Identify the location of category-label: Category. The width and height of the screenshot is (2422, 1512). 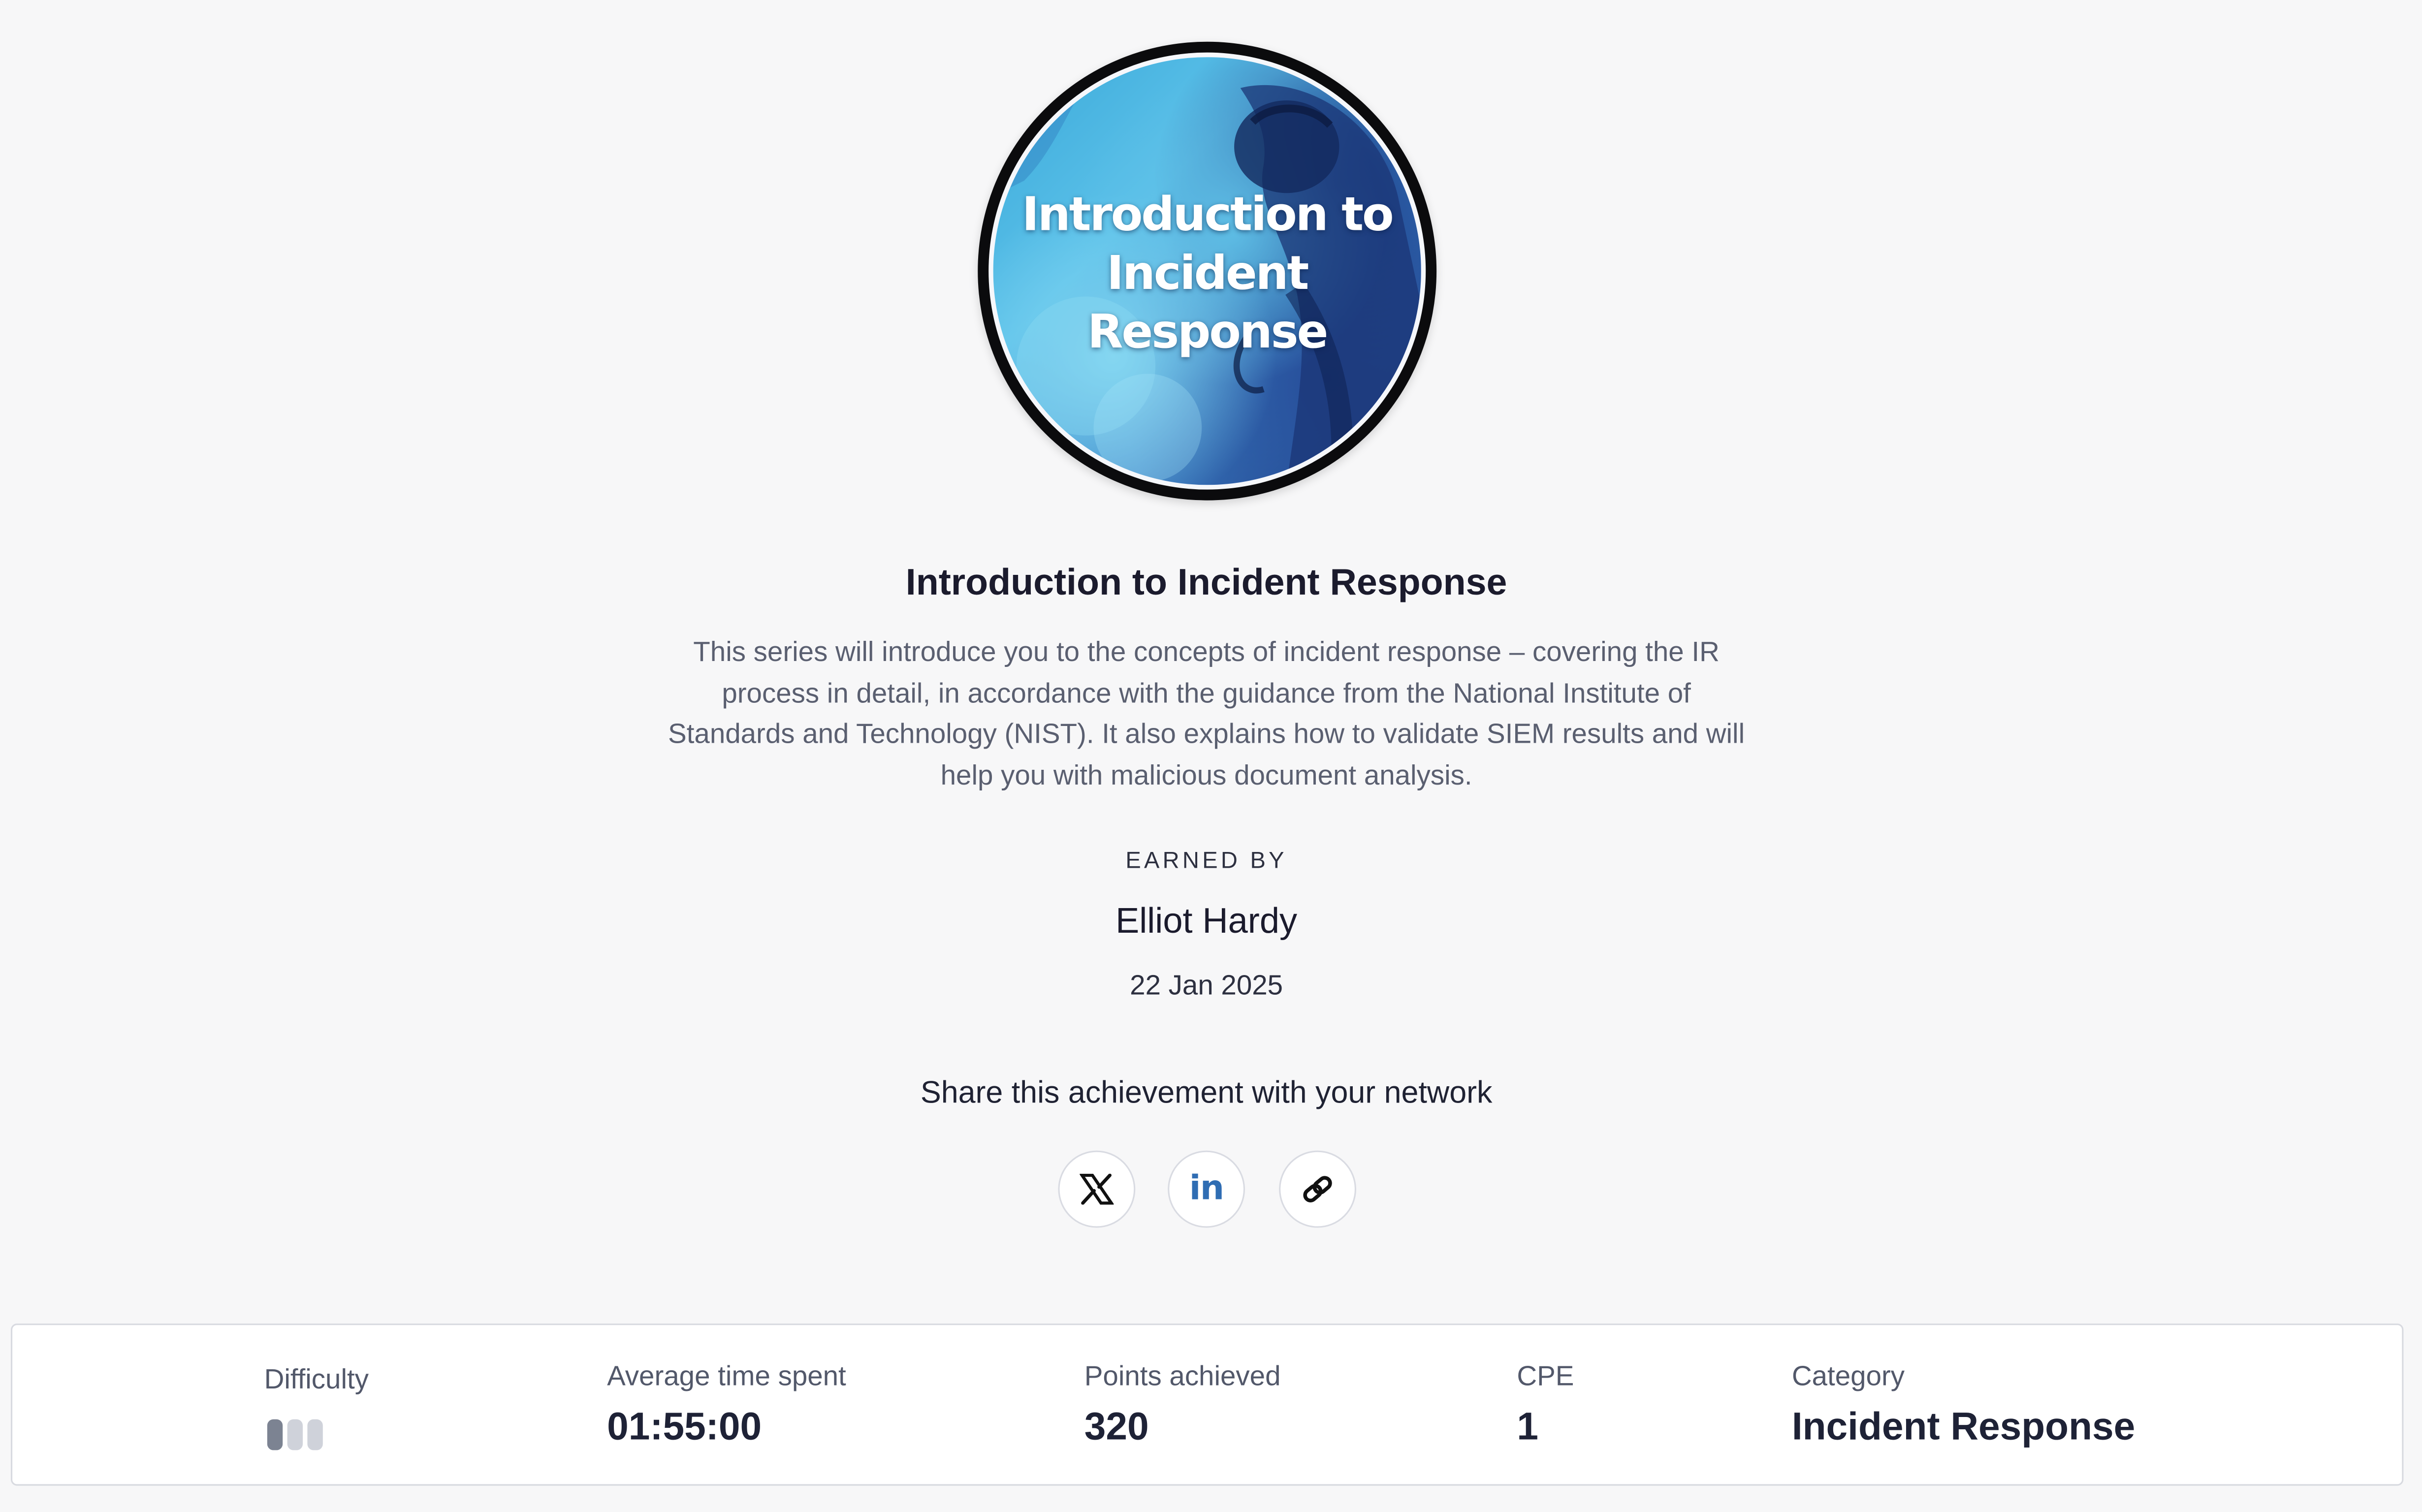
(1848, 1376).